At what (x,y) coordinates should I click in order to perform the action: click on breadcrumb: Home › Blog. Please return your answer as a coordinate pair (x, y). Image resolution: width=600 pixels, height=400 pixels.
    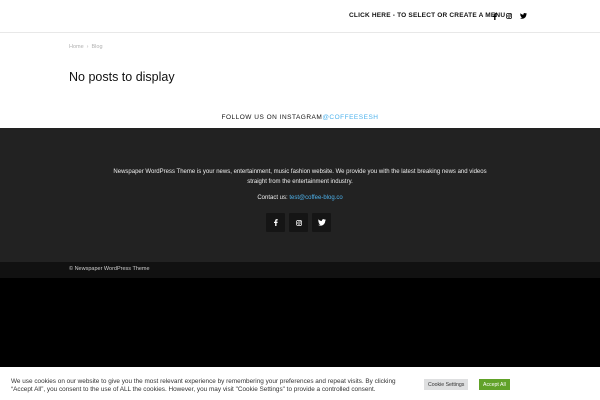
    Looking at the image, I should click on (86, 47).